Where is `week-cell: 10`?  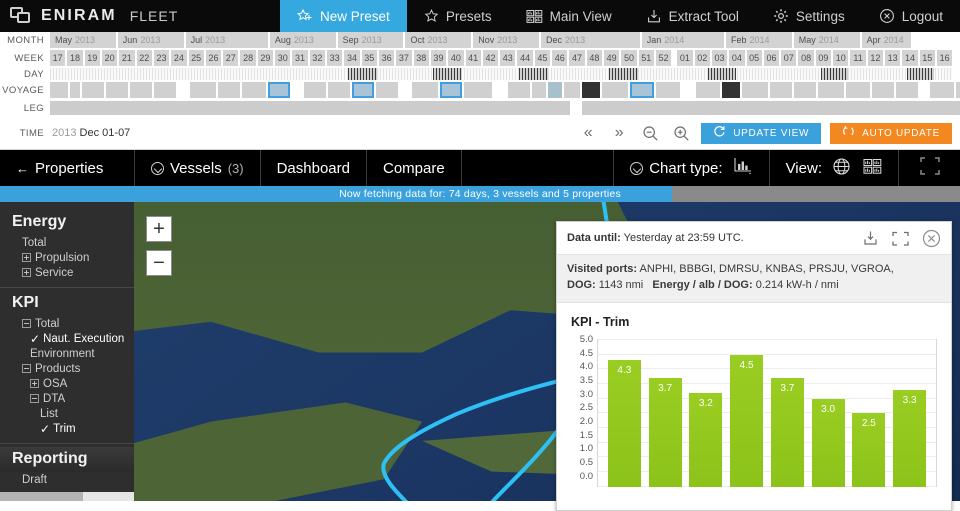 week-cell: 10 is located at coordinates (841, 58).